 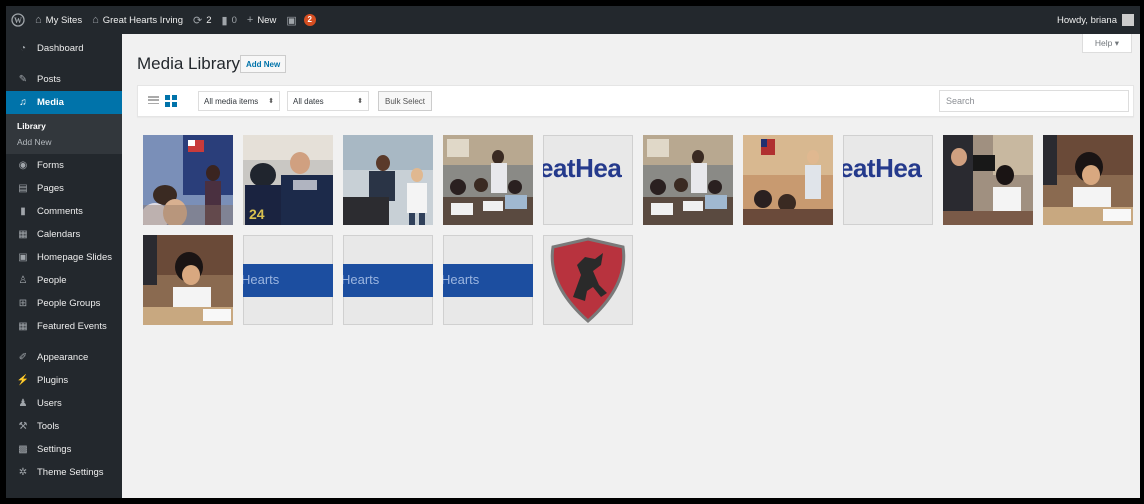 What do you see at coordinates (1096, 20) in the screenshot?
I see `account-menu: Howdy, briana` at bounding box center [1096, 20].